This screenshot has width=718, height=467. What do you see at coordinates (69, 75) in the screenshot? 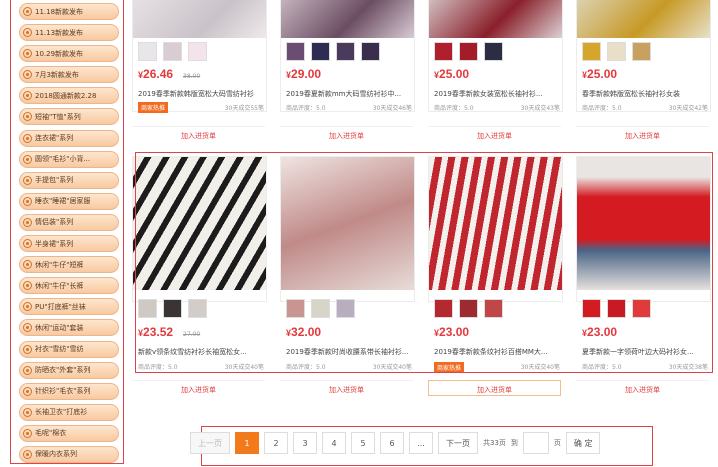
I see `sidebar-category-item: 7月3新款发布` at bounding box center [69, 75].